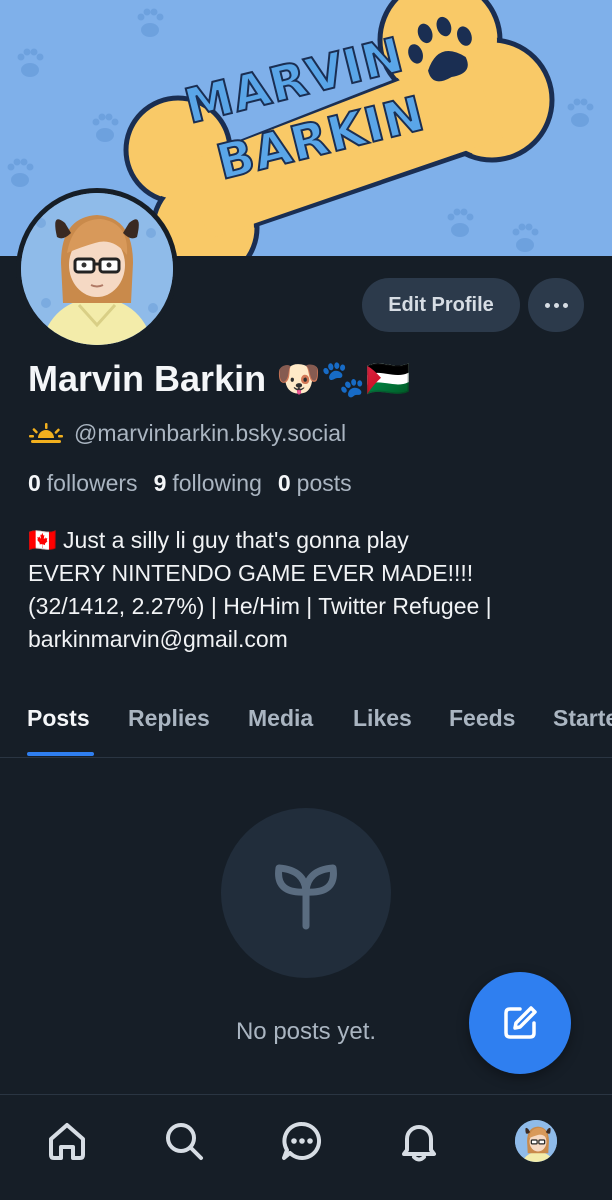 The height and width of the screenshot is (1200, 612). What do you see at coordinates (46, 433) in the screenshot?
I see `sunrise-icon` at bounding box center [46, 433].